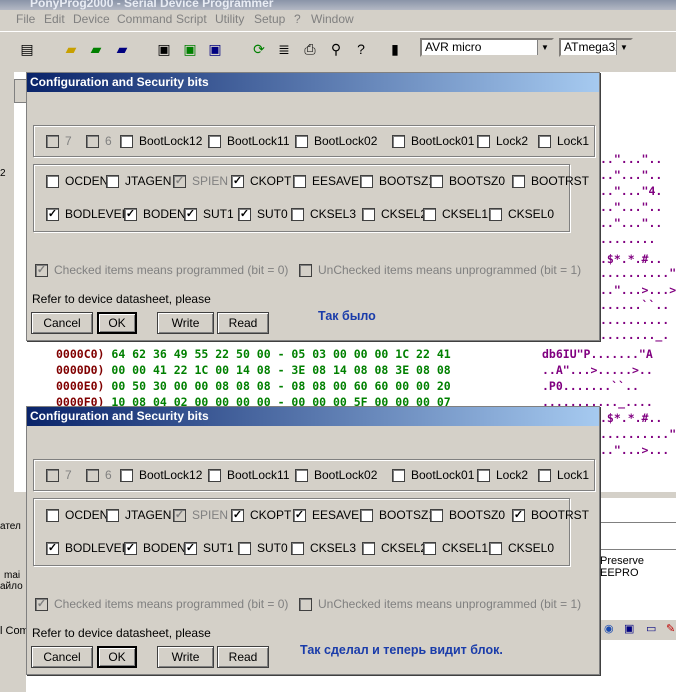  What do you see at coordinates (164, 49) in the screenshot?
I see `save-icon: ▣` at bounding box center [164, 49].